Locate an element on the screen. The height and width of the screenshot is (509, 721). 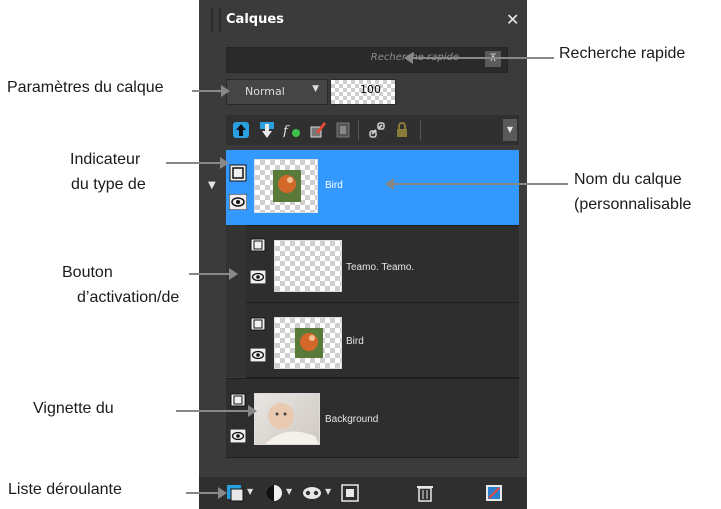
arrow-layer-name is located at coordinates (476, 184).